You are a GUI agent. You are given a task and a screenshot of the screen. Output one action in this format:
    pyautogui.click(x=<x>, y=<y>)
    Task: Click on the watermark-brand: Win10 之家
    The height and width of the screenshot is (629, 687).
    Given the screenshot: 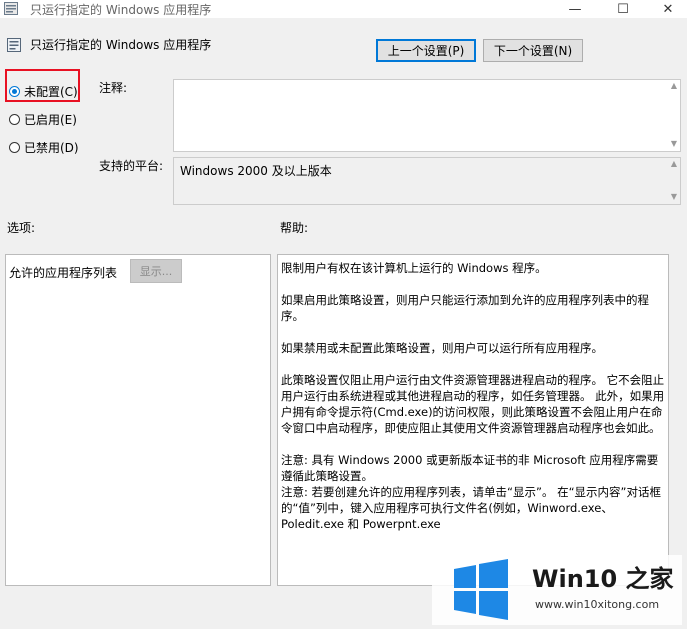 What is the action you would take?
    pyautogui.click(x=603, y=579)
    